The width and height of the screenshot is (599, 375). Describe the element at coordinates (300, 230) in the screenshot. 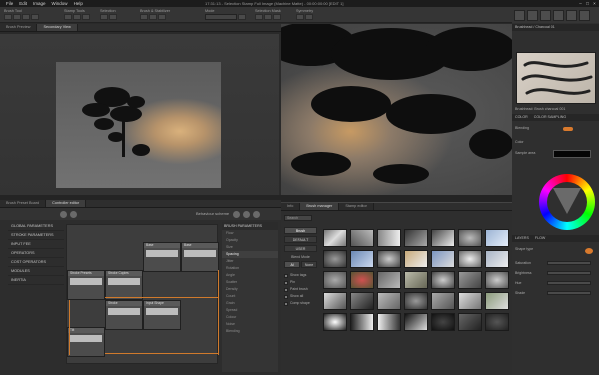

I see `filter-brush-button: Brush` at that location.